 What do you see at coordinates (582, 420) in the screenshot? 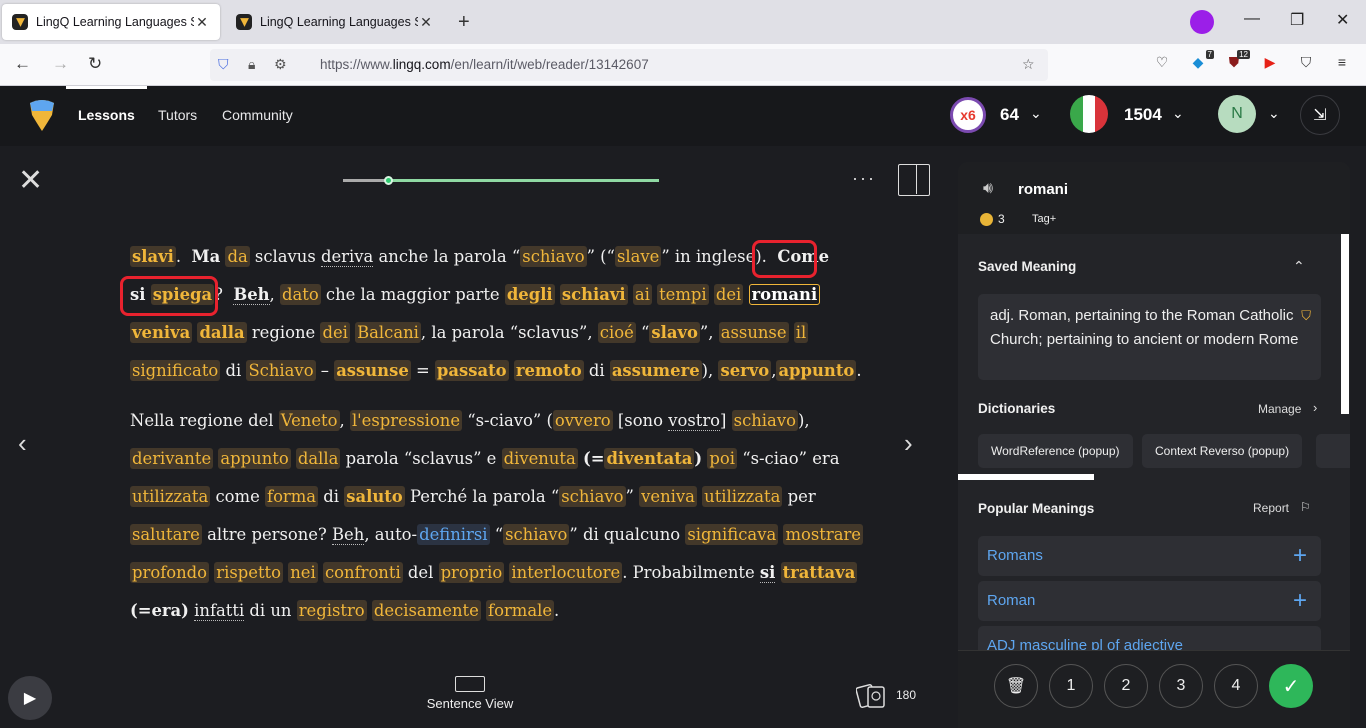
I see `word: ovvero` at bounding box center [582, 420].